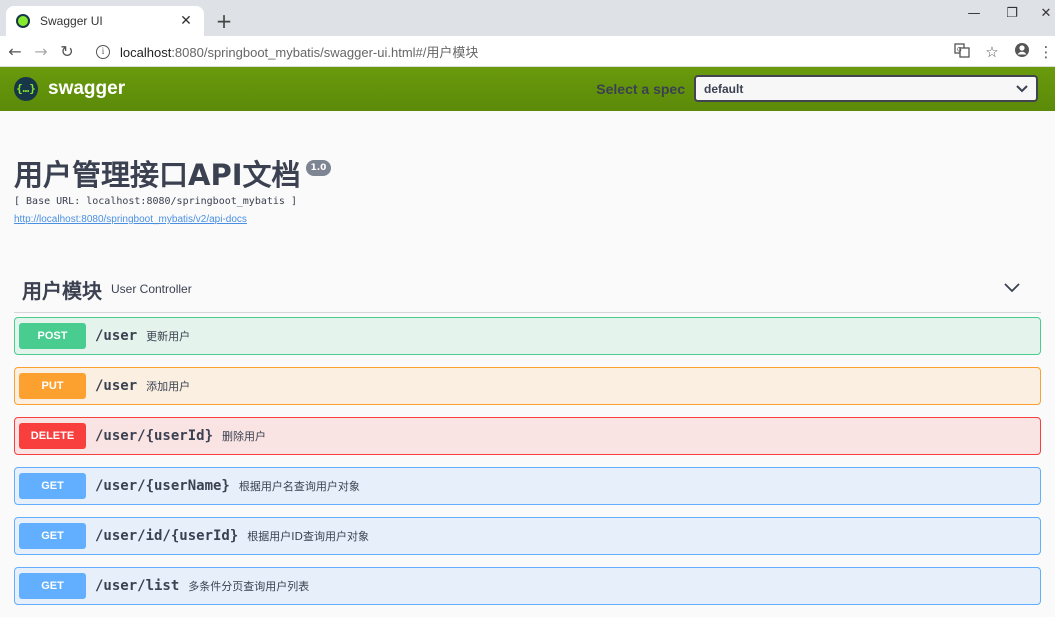 Image resolution: width=1055 pixels, height=617 pixels. What do you see at coordinates (71, 21) in the screenshot?
I see `tab-title: Swagger UI` at bounding box center [71, 21].